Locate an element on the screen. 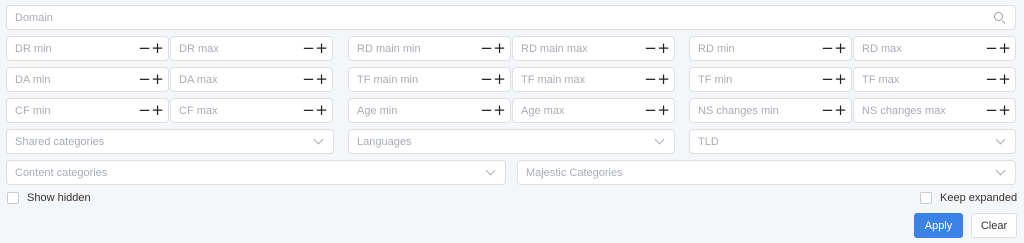 The height and width of the screenshot is (243, 1024). cf-max-input: CF max is located at coordinates (240, 111).